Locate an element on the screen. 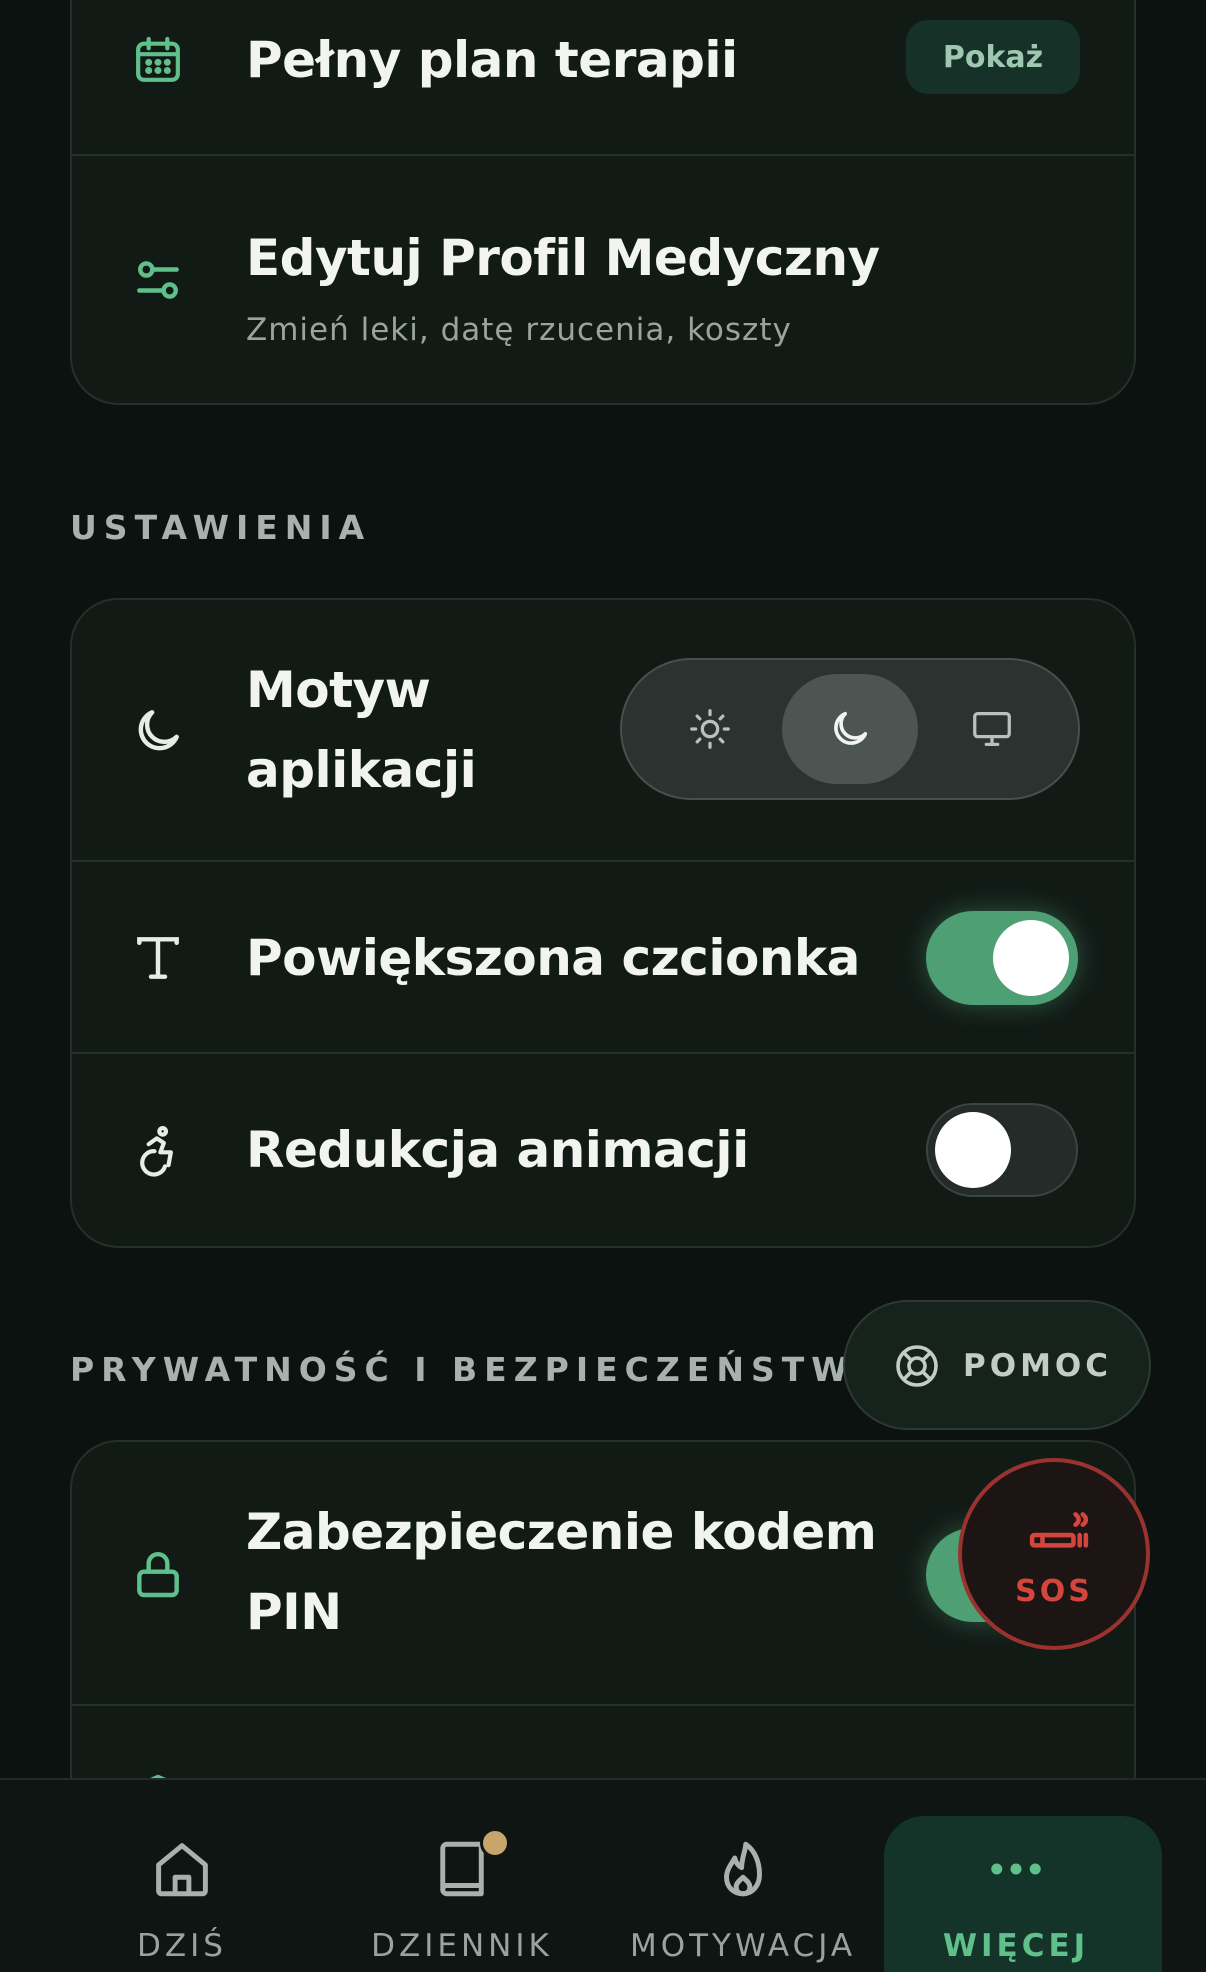 Image resolution: width=1206 pixels, height=1972 pixels. full-plan-title: Pełny plan terapii is located at coordinates (492, 60).